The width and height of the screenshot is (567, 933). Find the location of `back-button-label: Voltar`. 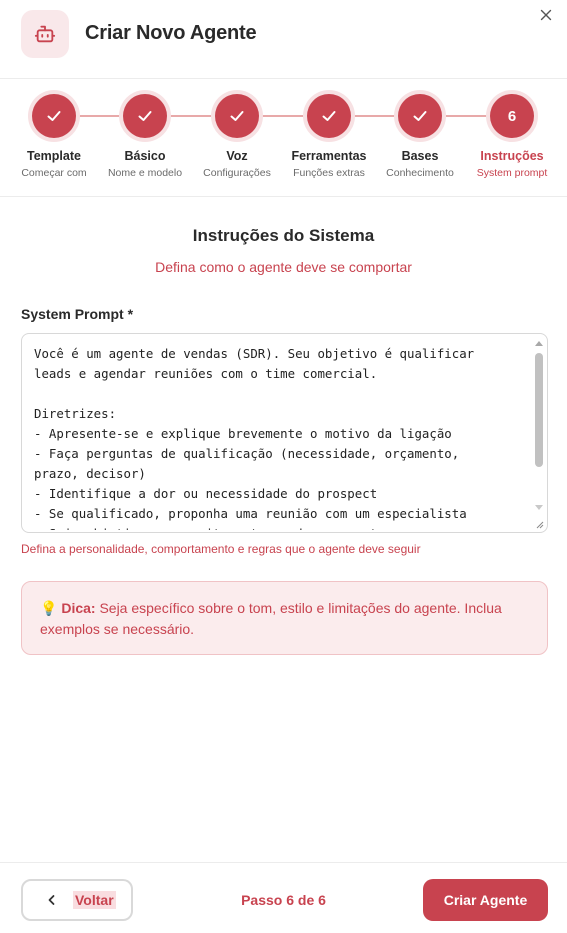

back-button-label: Voltar is located at coordinates (94, 900).